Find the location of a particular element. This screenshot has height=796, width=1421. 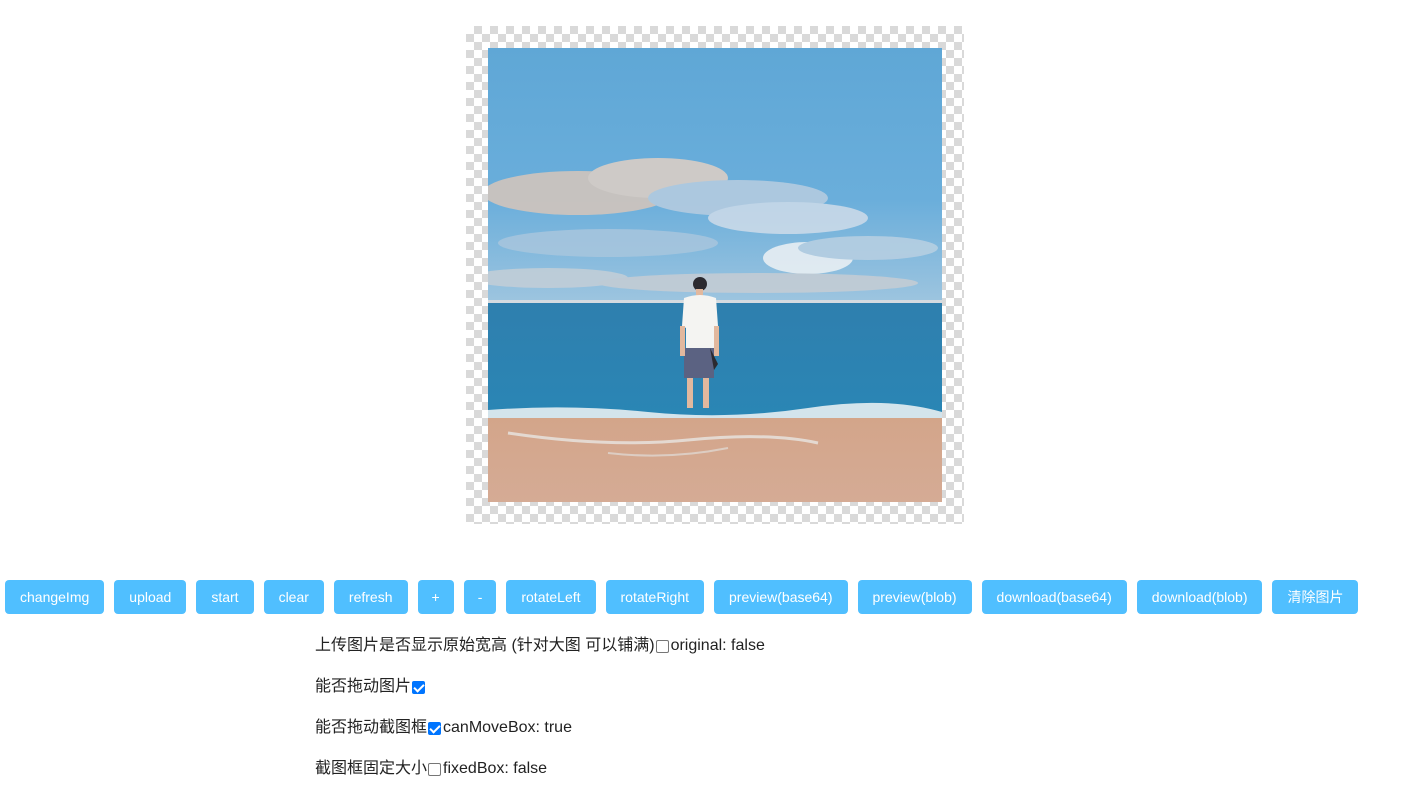

refresh-button: refresh is located at coordinates (370, 597).